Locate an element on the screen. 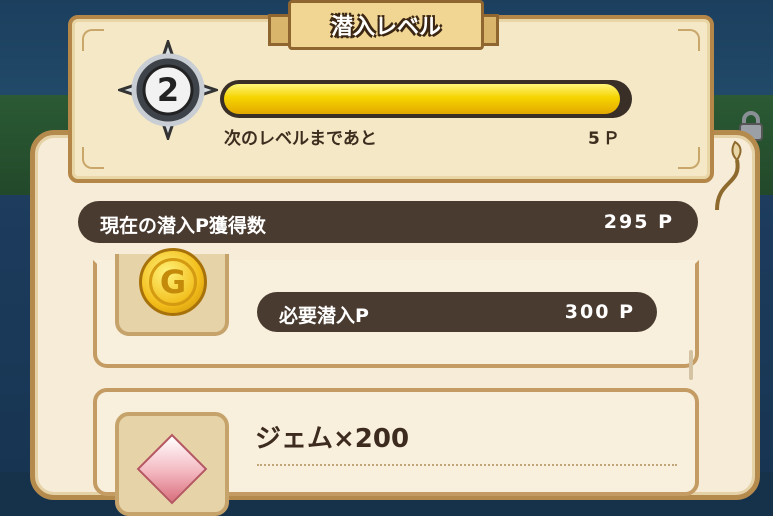 Image resolution: width=773 pixels, height=516 pixels. required-points-label: 必要潜入P is located at coordinates (324, 316).